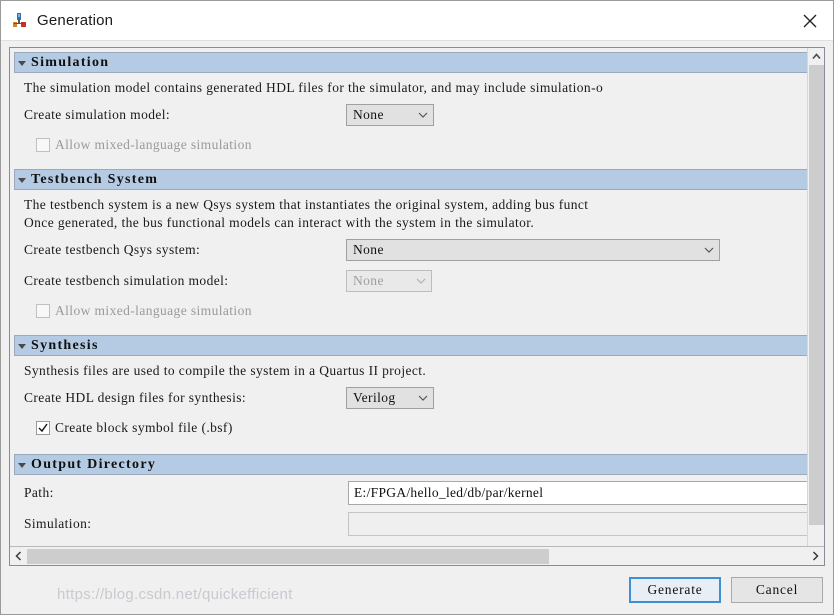 Image resolution: width=834 pixels, height=615 pixels. What do you see at coordinates (20, 21) in the screenshot?
I see `qsys-generation-icon` at bounding box center [20, 21].